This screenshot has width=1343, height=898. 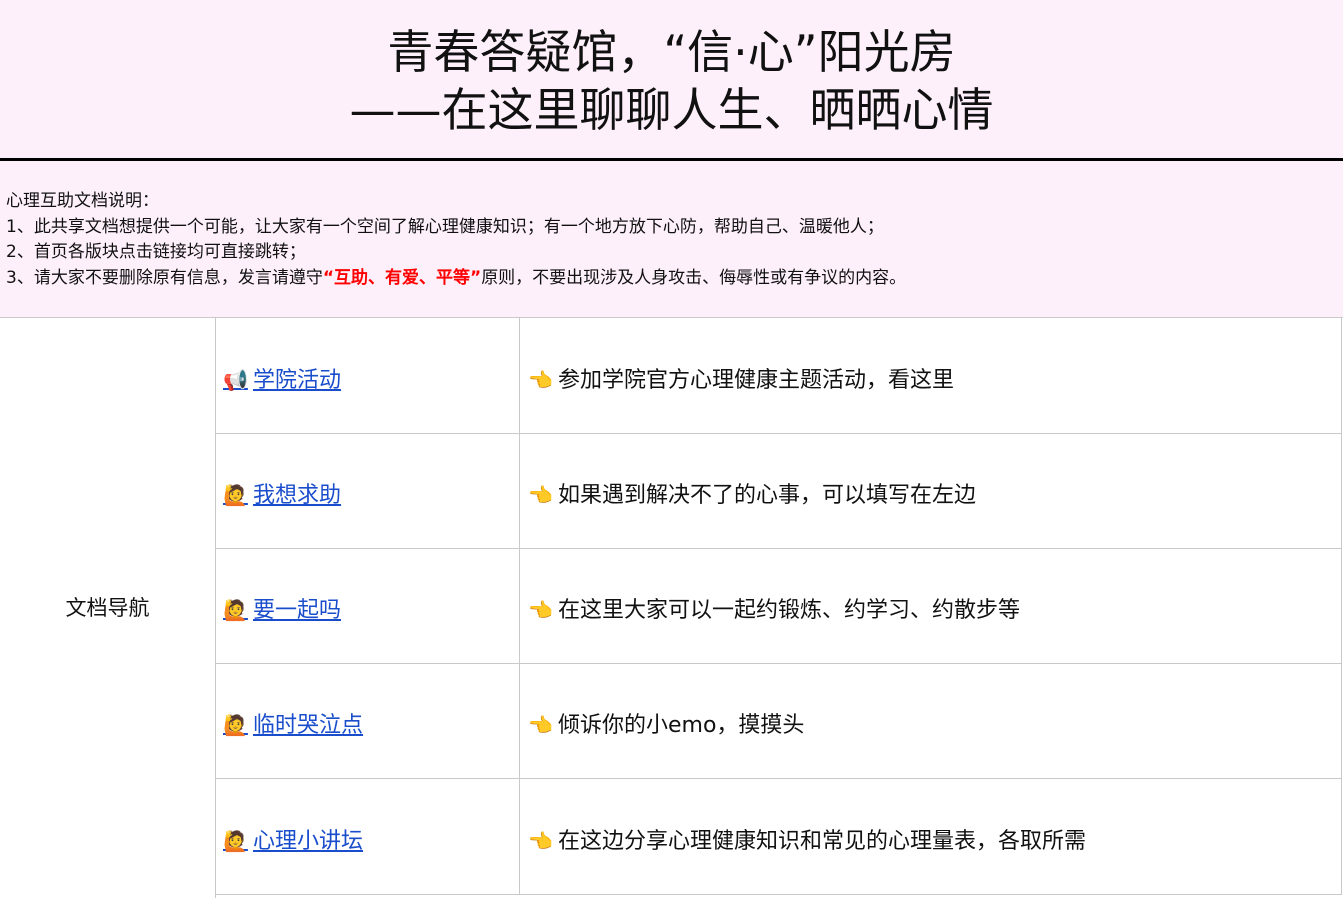 I want to click on nav-desc-text: 在这边分享心理健康知识和常见的心理量表，各取所需, so click(x=822, y=841).